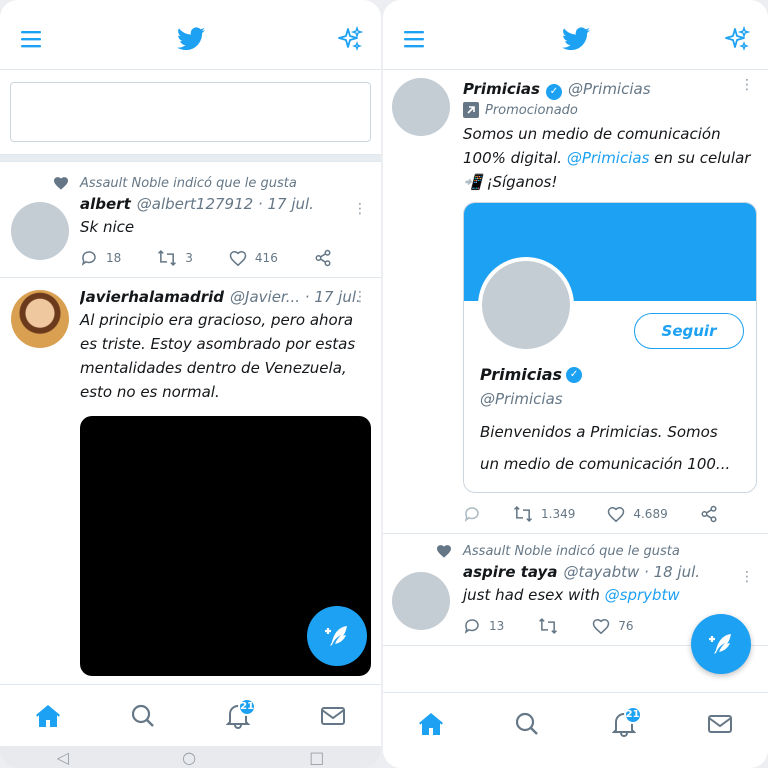  What do you see at coordinates (266, 258) in the screenshot?
I see `like-count: 416` at bounding box center [266, 258].